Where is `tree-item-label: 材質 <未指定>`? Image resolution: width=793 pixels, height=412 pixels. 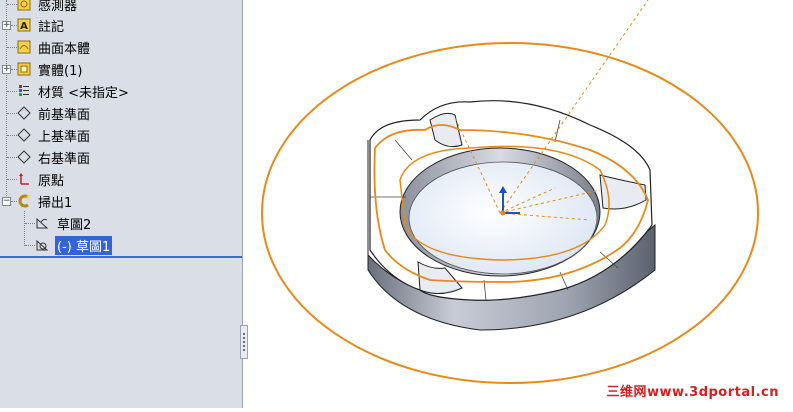
tree-item-label: 材質 <未指定> is located at coordinates (83, 93).